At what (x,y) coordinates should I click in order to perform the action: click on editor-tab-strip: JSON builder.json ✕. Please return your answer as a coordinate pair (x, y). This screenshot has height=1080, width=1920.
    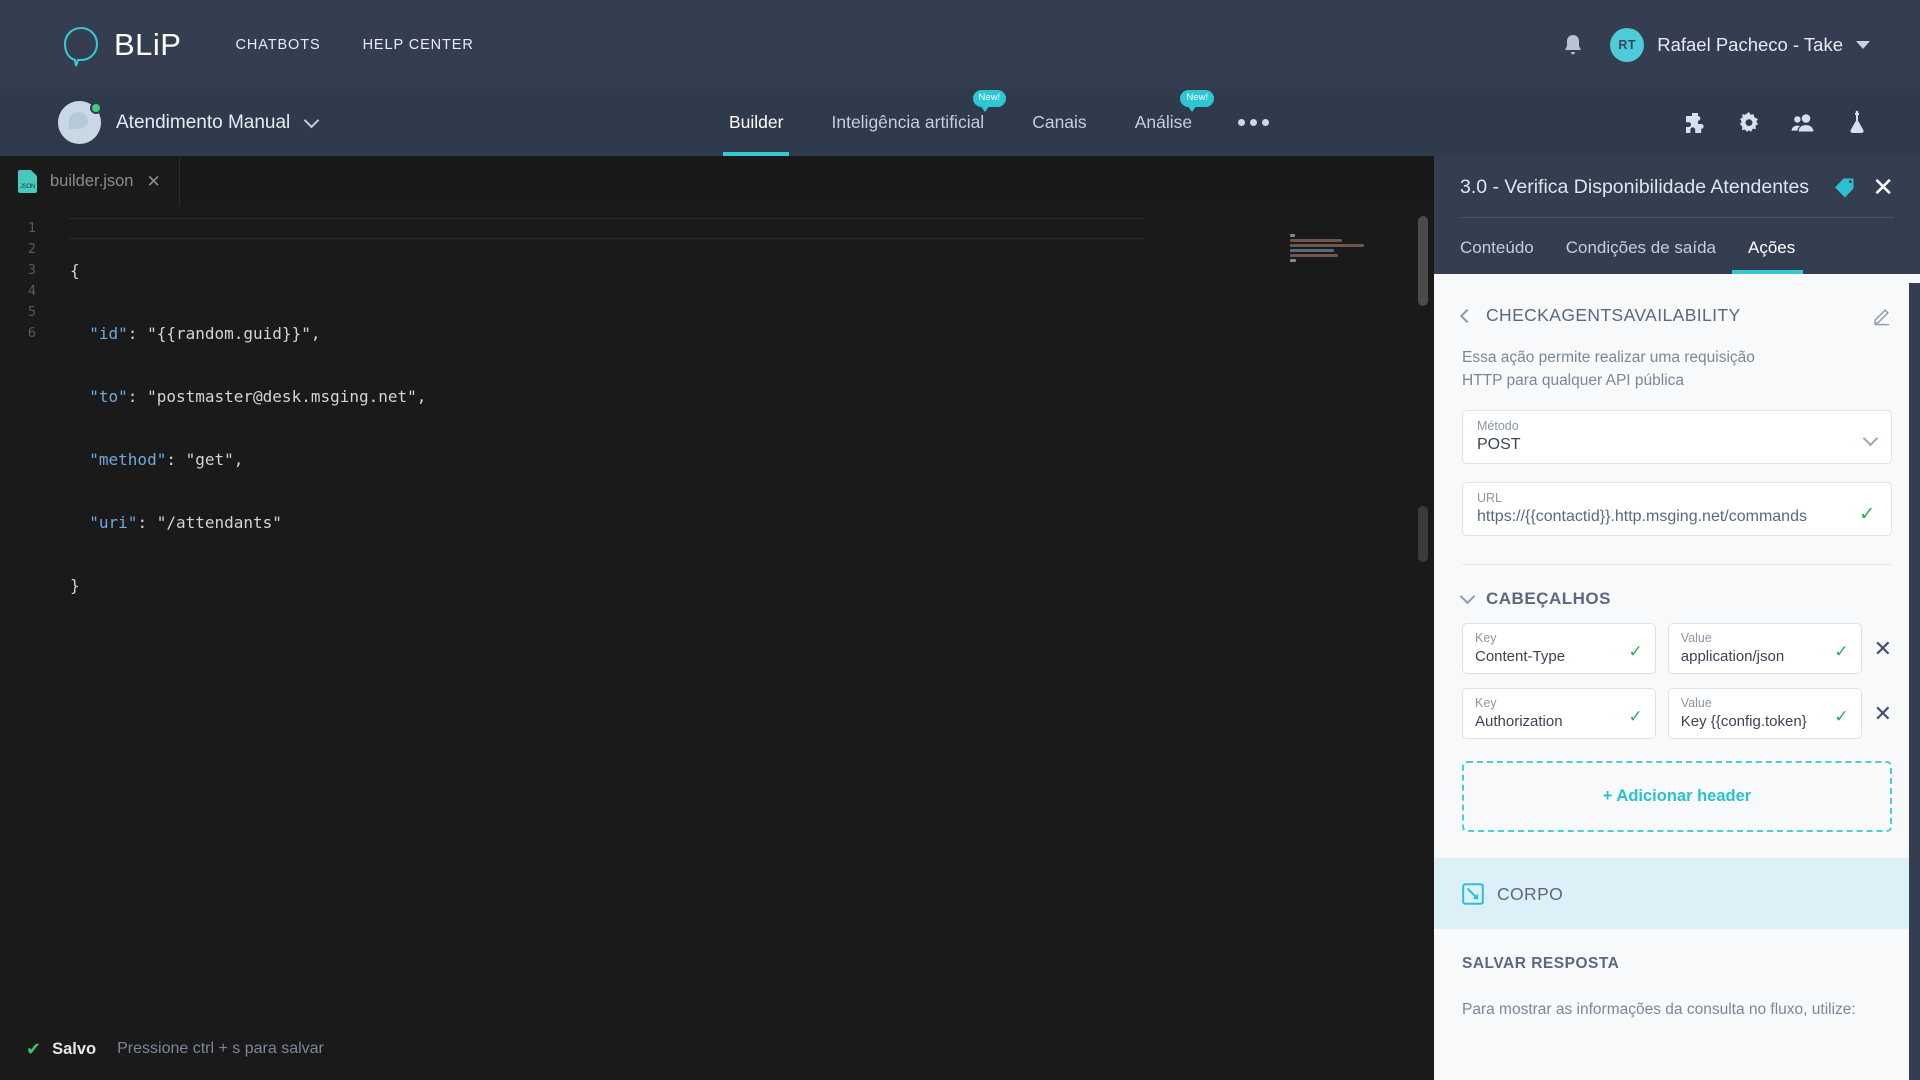
    Looking at the image, I should click on (717, 181).